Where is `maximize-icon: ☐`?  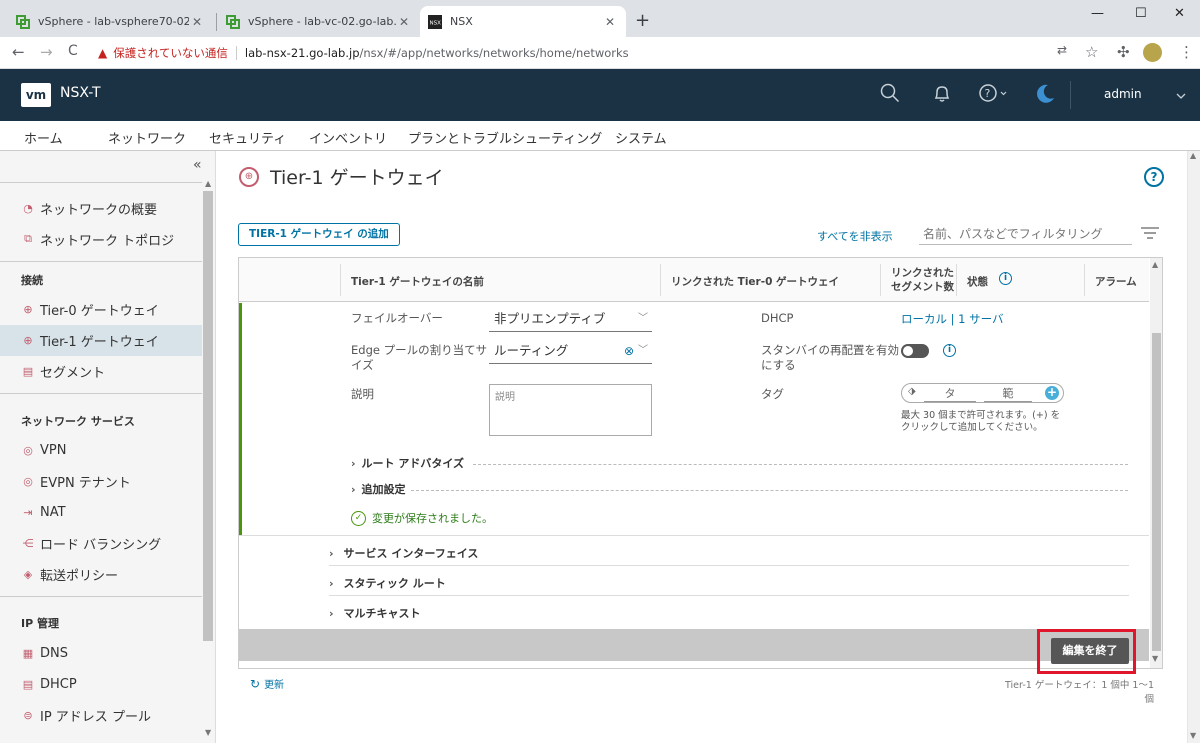 maximize-icon: ☐ is located at coordinates (1141, 13).